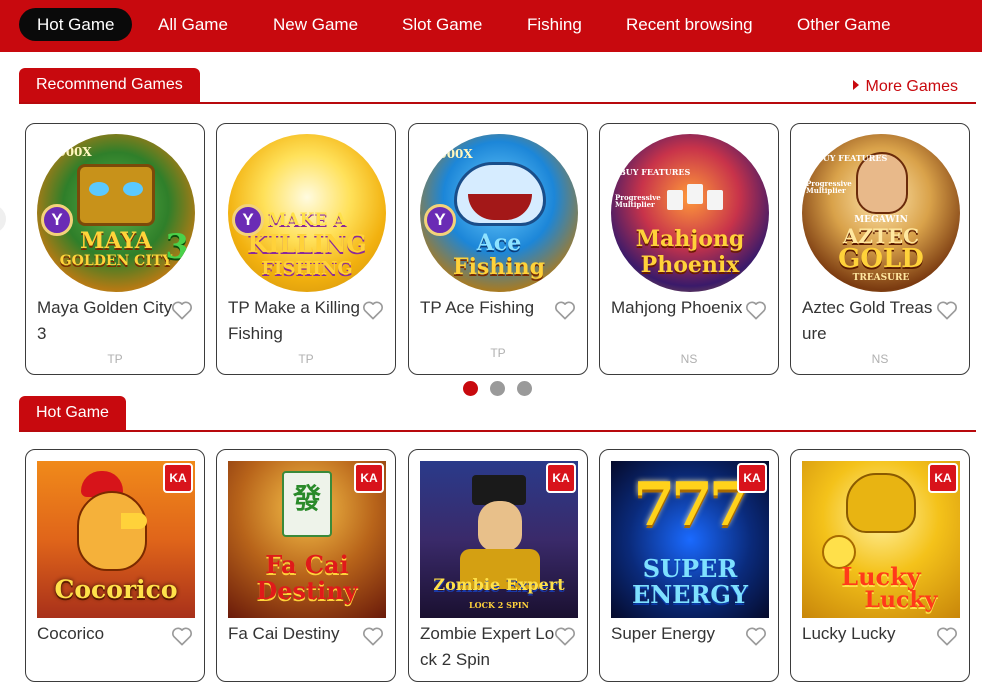 The height and width of the screenshot is (695, 982). Describe the element at coordinates (3, 219) in the screenshot. I see `carousel-prev-arrow` at that location.